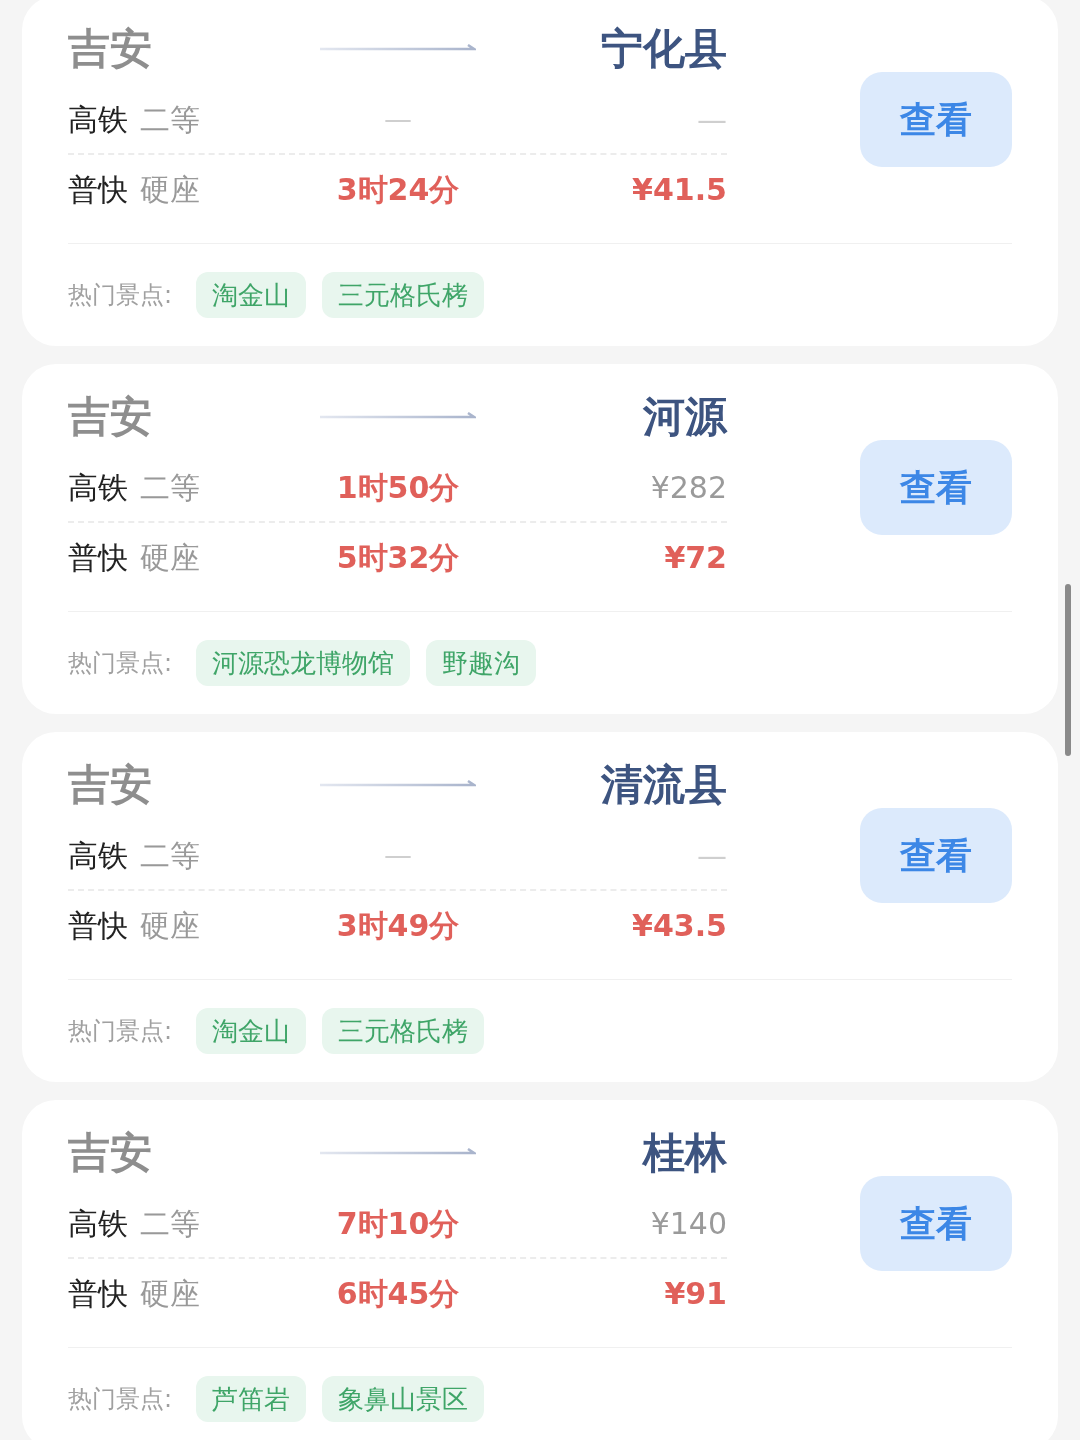 The image size is (1080, 1440). What do you see at coordinates (398, 488) in the screenshot?
I see `travel-duration: 1时50分` at bounding box center [398, 488].